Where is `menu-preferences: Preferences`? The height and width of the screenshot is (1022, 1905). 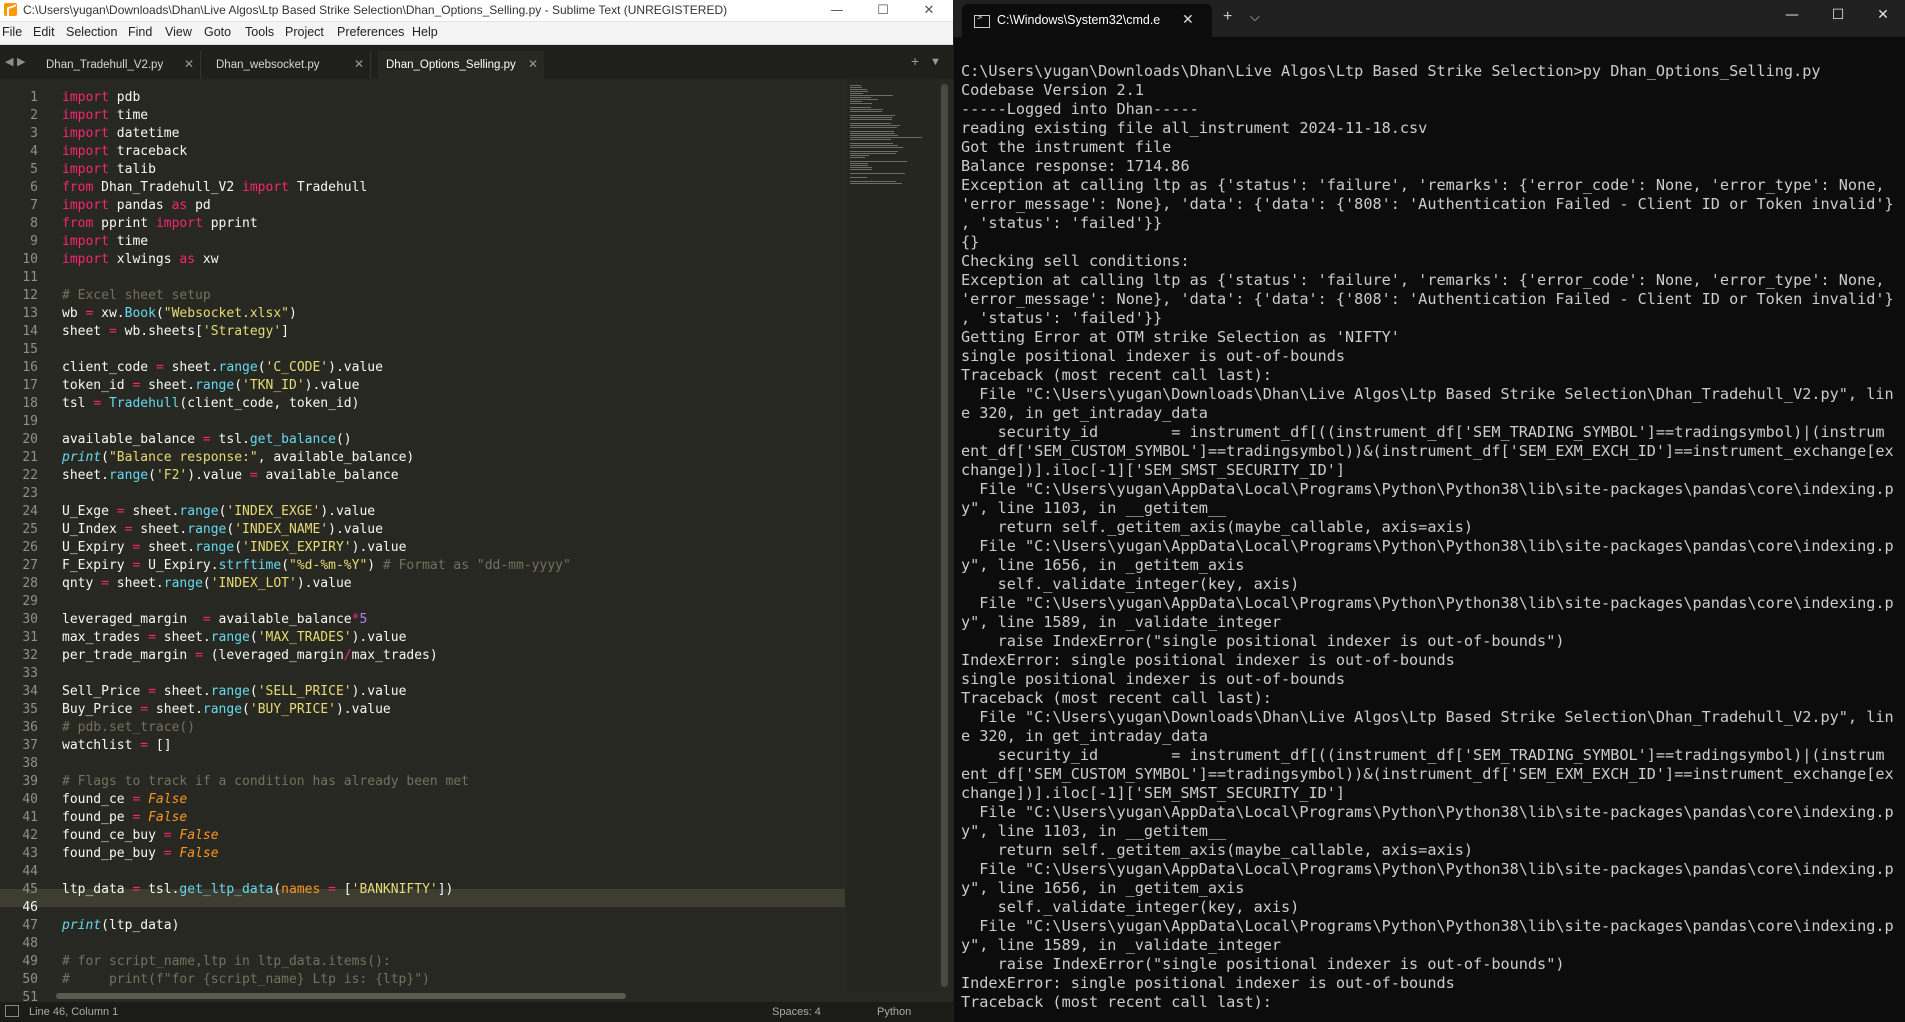 menu-preferences: Preferences is located at coordinates (370, 32).